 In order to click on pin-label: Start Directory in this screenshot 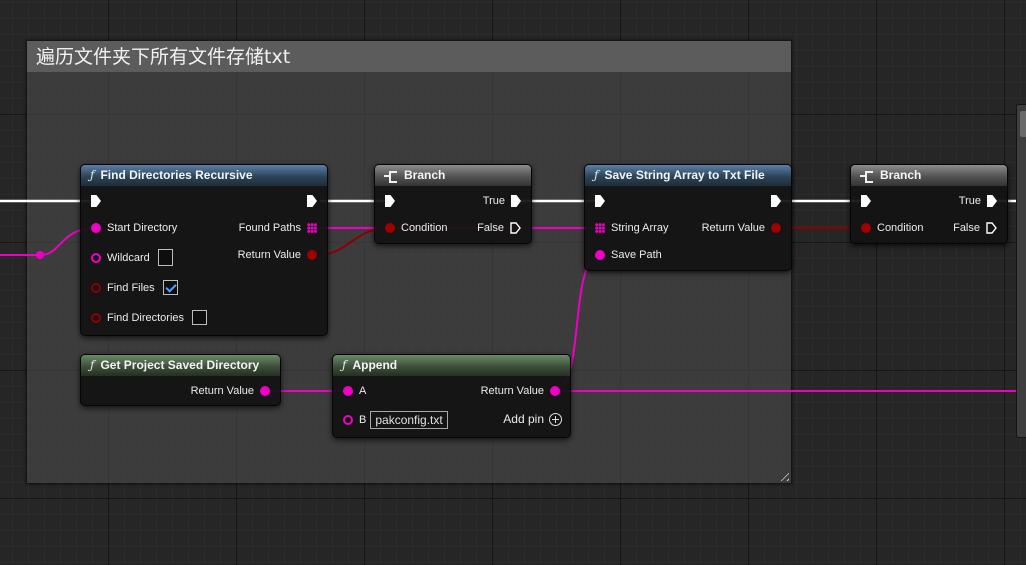, I will do `click(142, 228)`.